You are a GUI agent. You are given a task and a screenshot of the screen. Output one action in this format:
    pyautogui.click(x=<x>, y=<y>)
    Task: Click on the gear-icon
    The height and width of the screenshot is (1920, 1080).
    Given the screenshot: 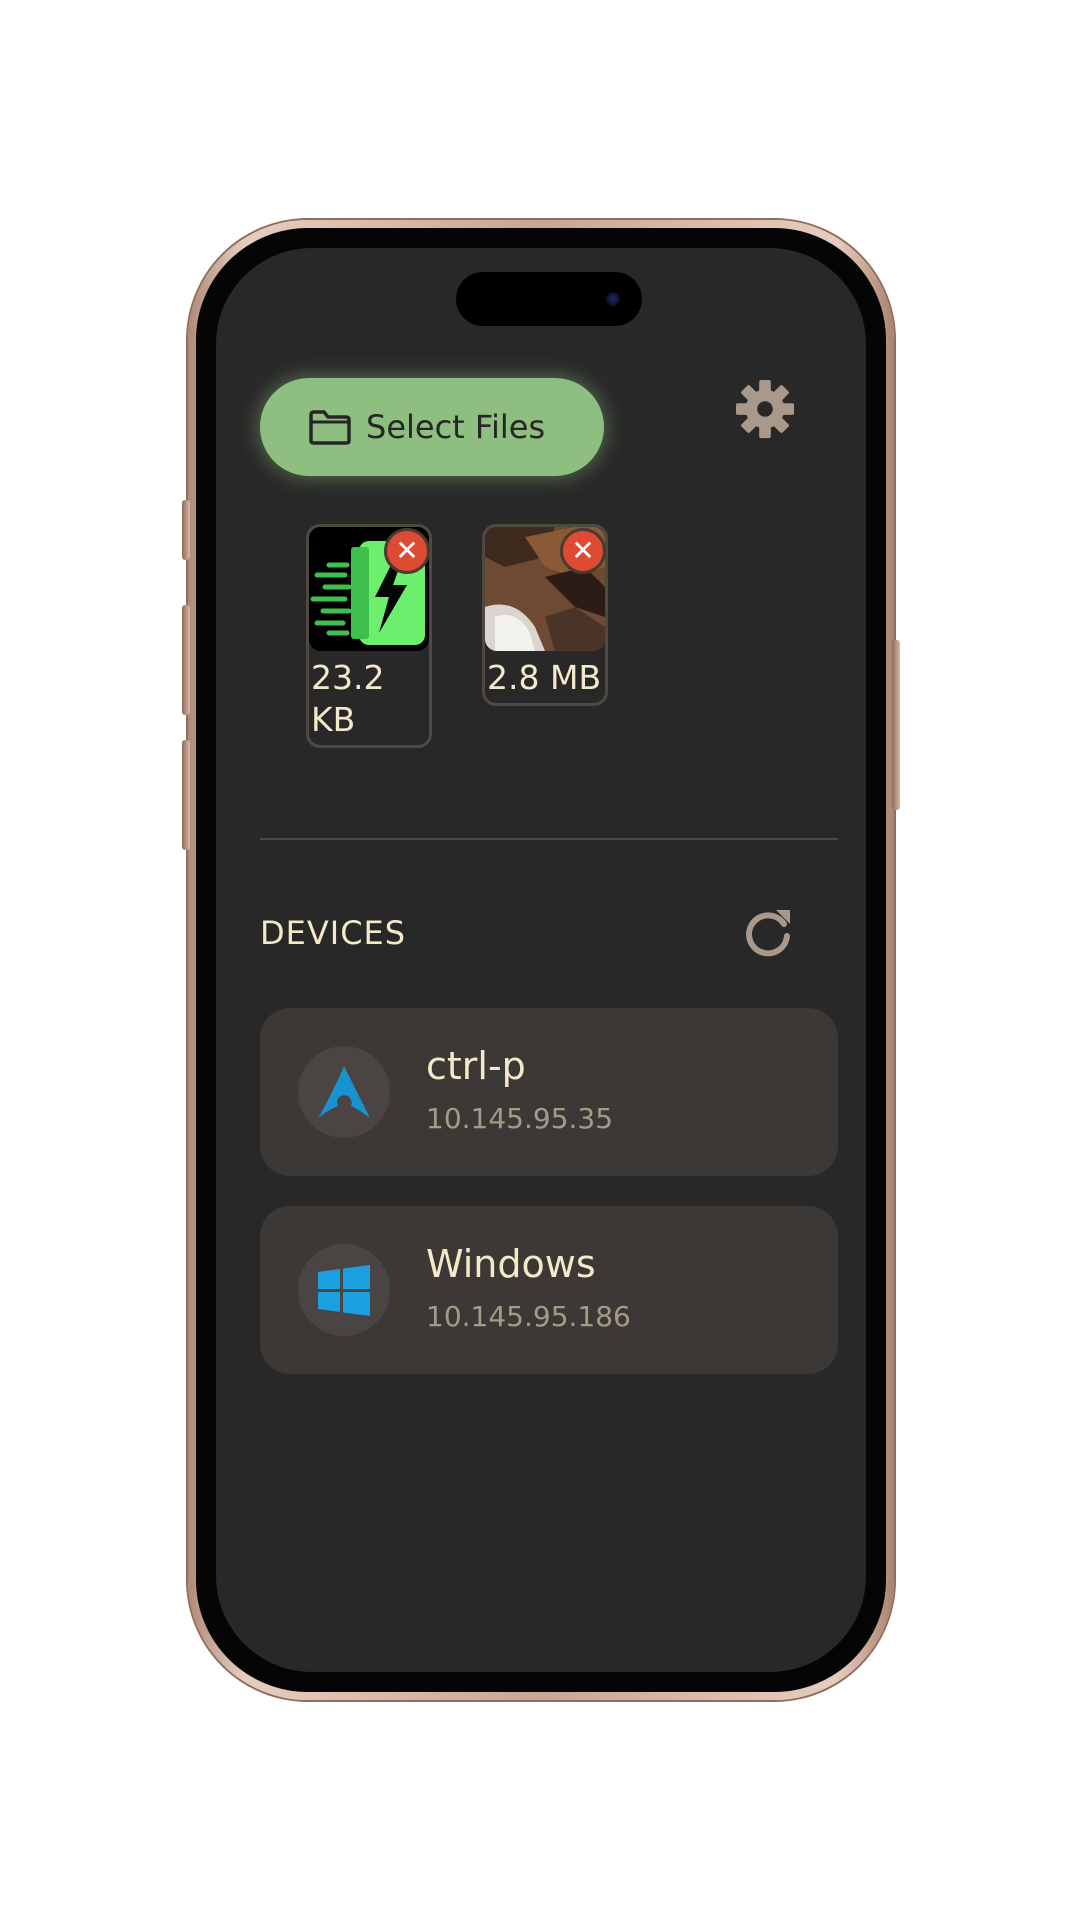 What is the action you would take?
    pyautogui.click(x=765, y=409)
    